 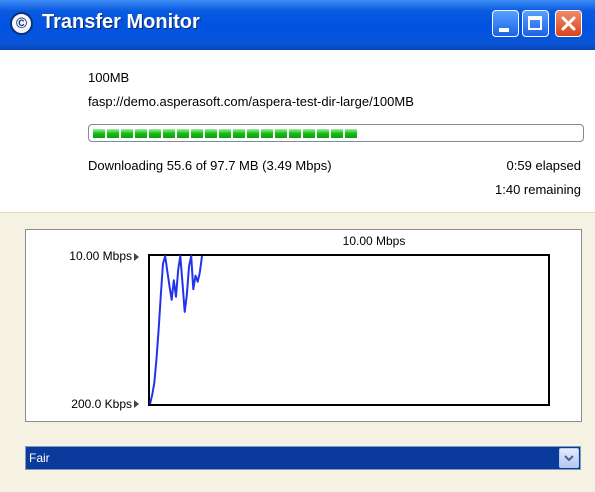 I want to click on elapsed-time: 0:59 elapsed, so click(x=543, y=165).